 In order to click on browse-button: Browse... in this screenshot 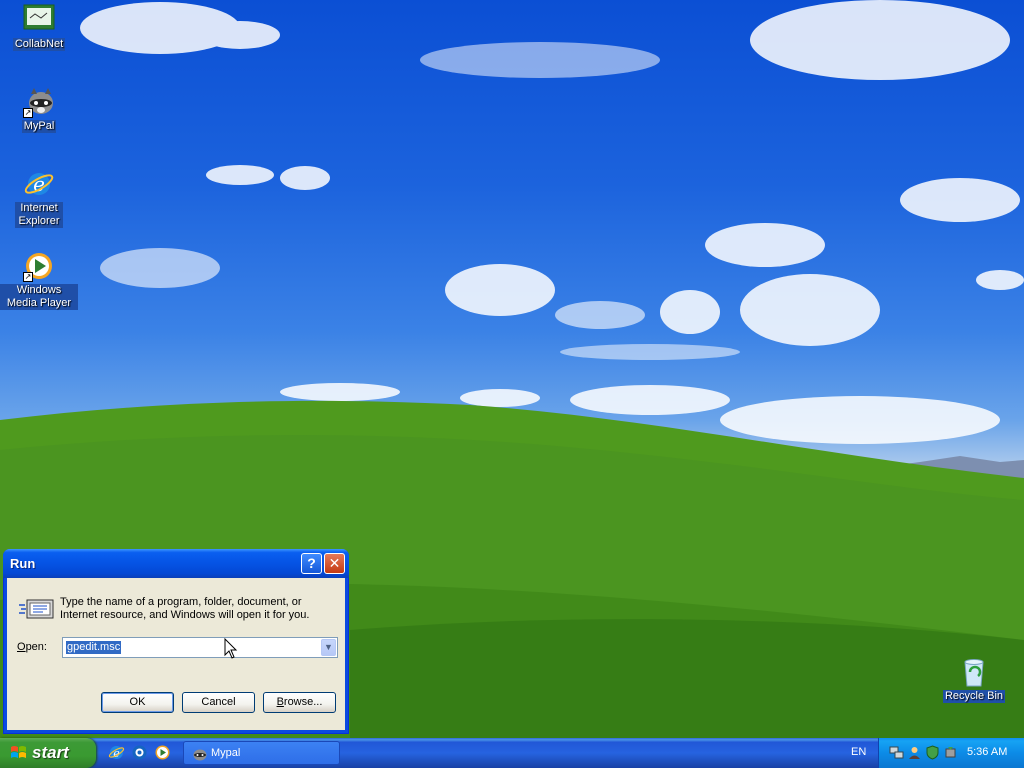, I will do `click(299, 702)`.